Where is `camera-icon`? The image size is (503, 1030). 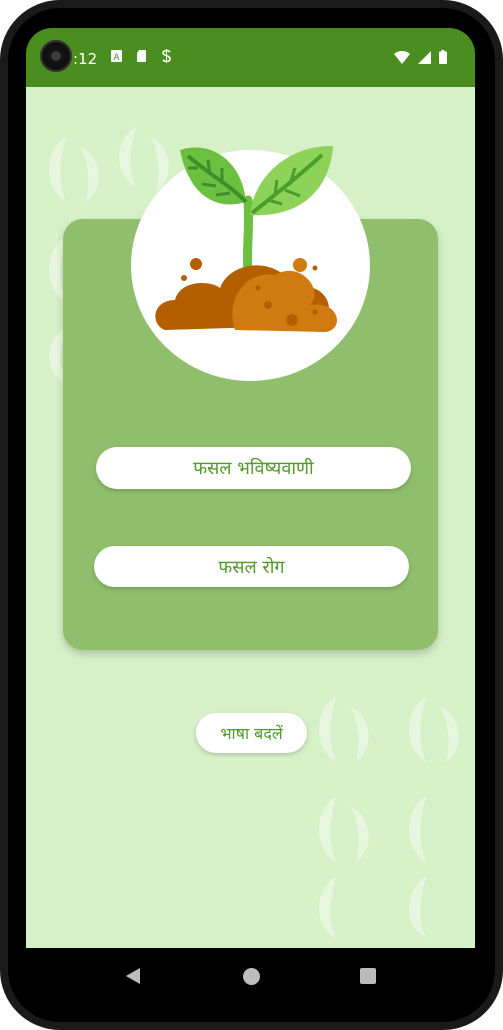 camera-icon is located at coordinates (56, 56).